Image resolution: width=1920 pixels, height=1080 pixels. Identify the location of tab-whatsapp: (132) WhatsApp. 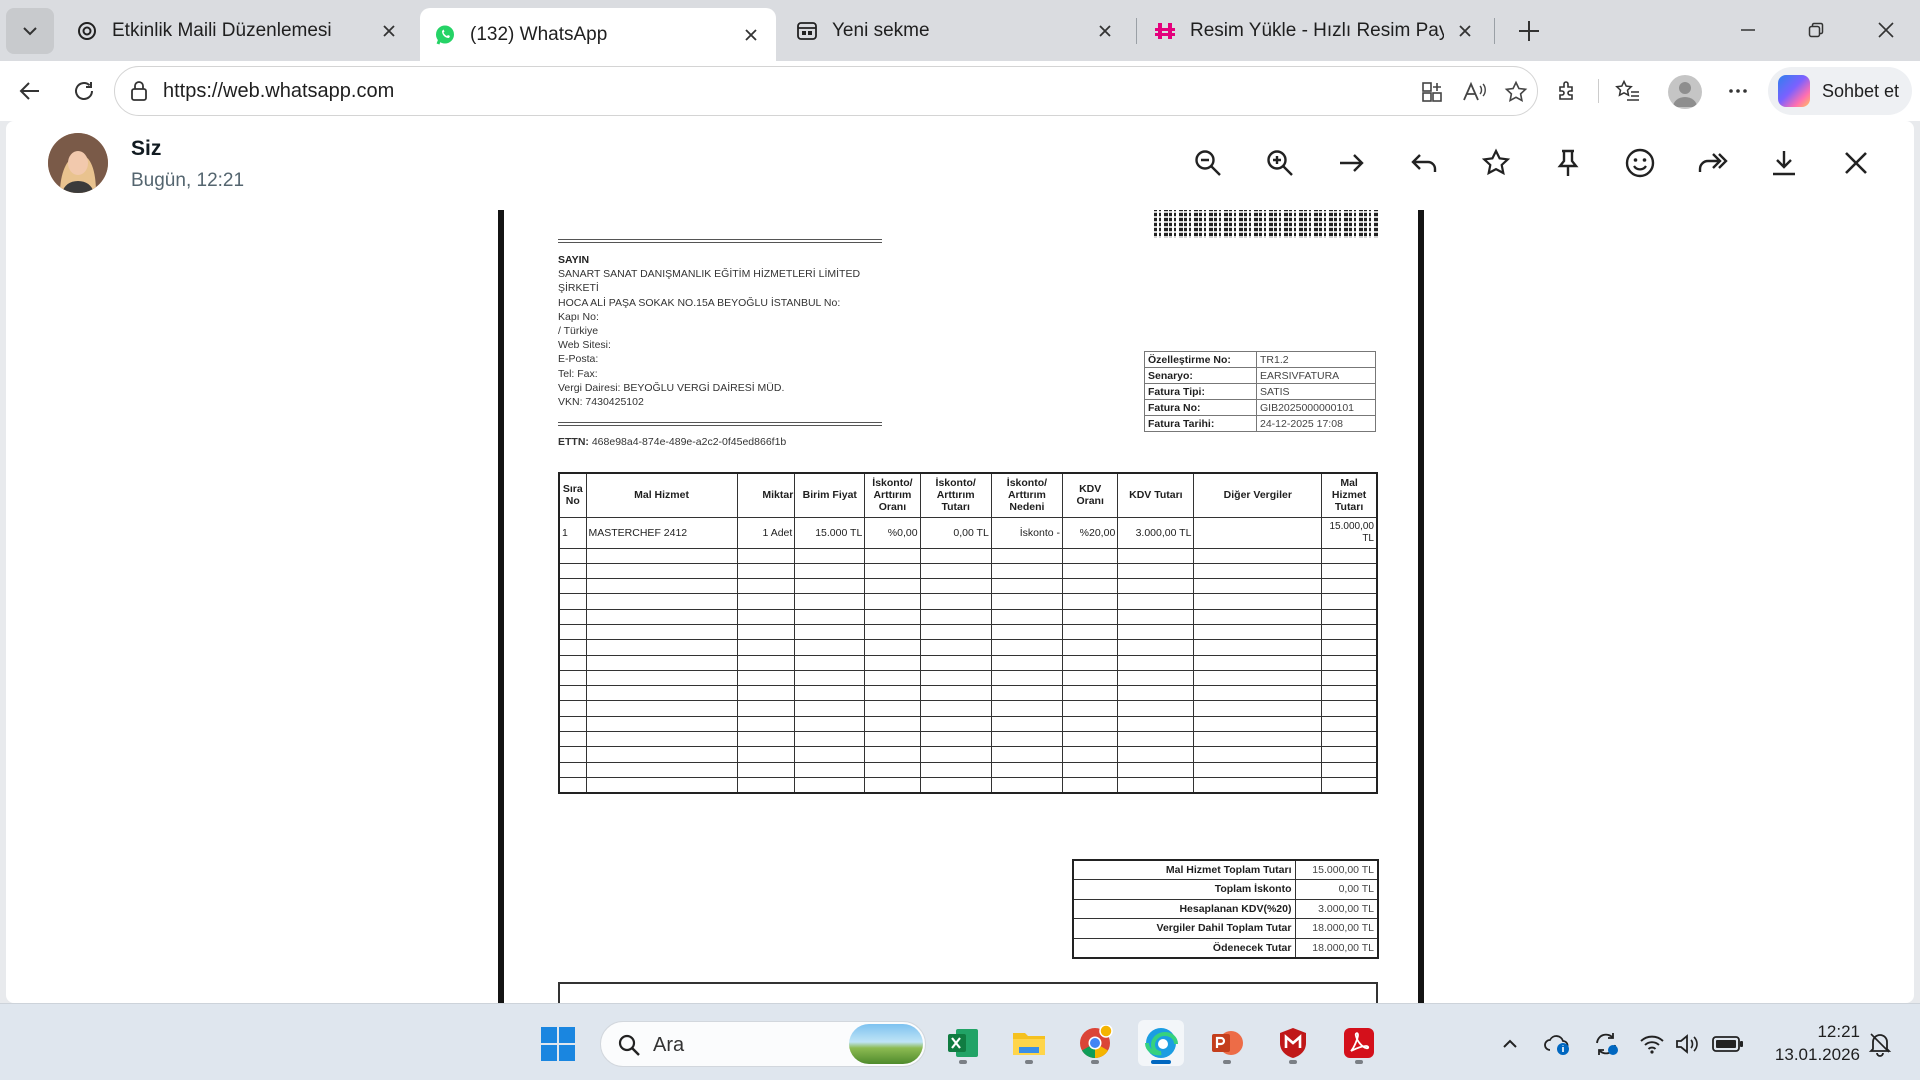
(598, 34).